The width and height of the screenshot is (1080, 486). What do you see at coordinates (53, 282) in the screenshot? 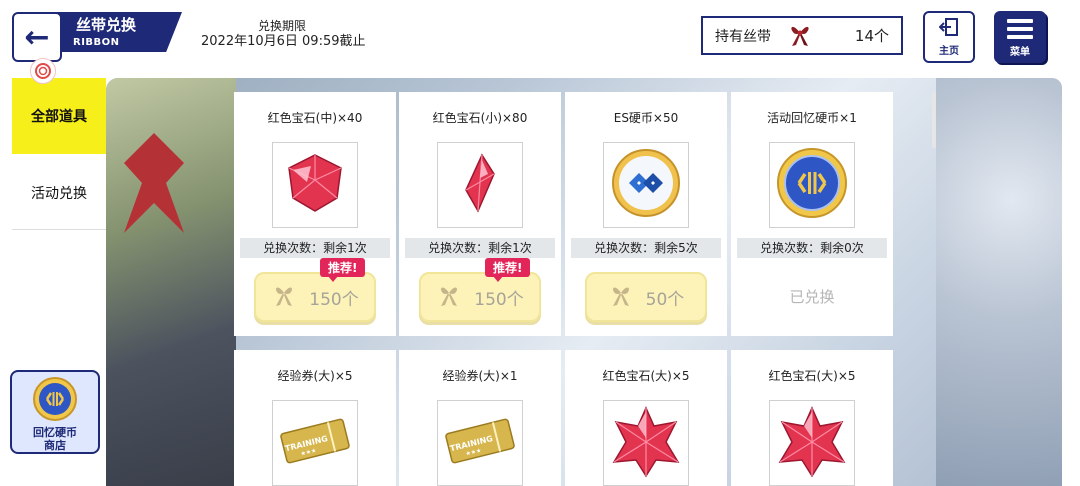
I see `sidebar: 全部道具 活动兑换 回忆硬币 商店` at bounding box center [53, 282].